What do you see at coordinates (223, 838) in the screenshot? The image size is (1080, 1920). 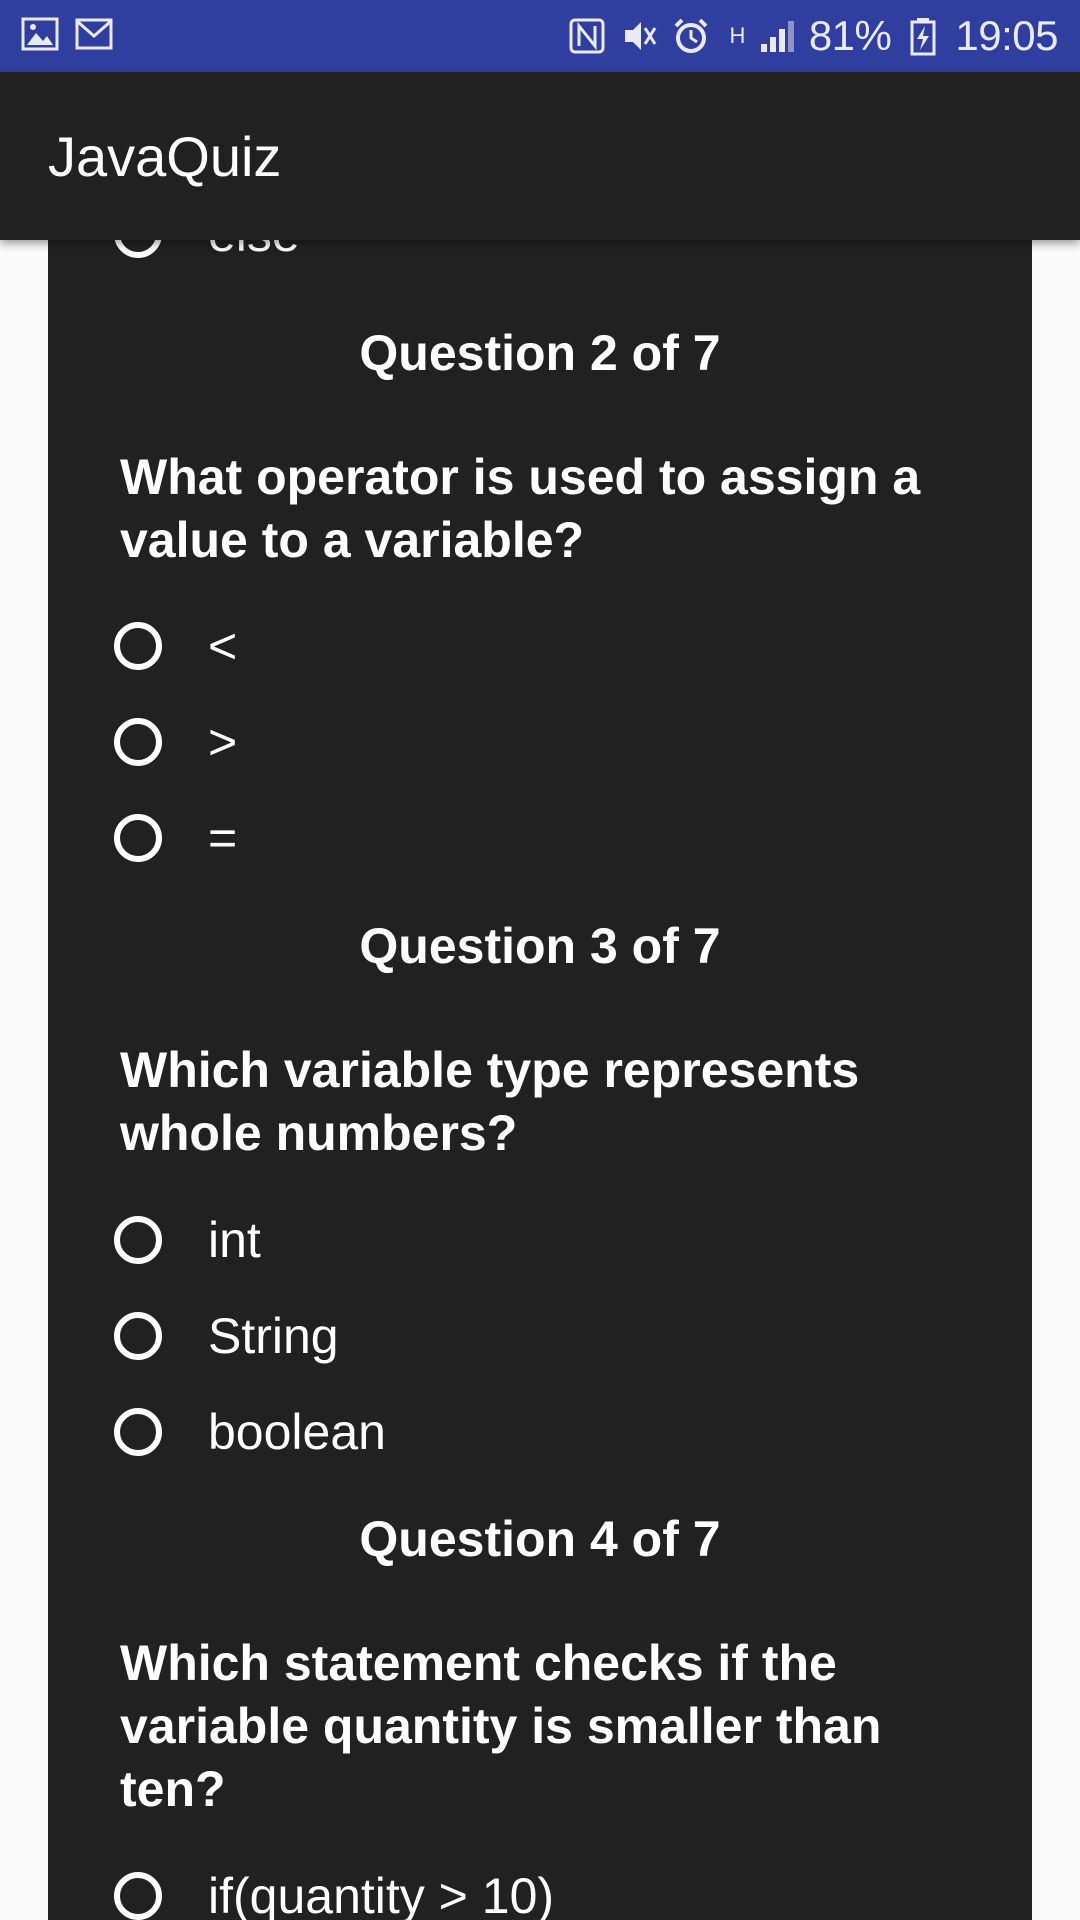 I see `option-label: =` at bounding box center [223, 838].